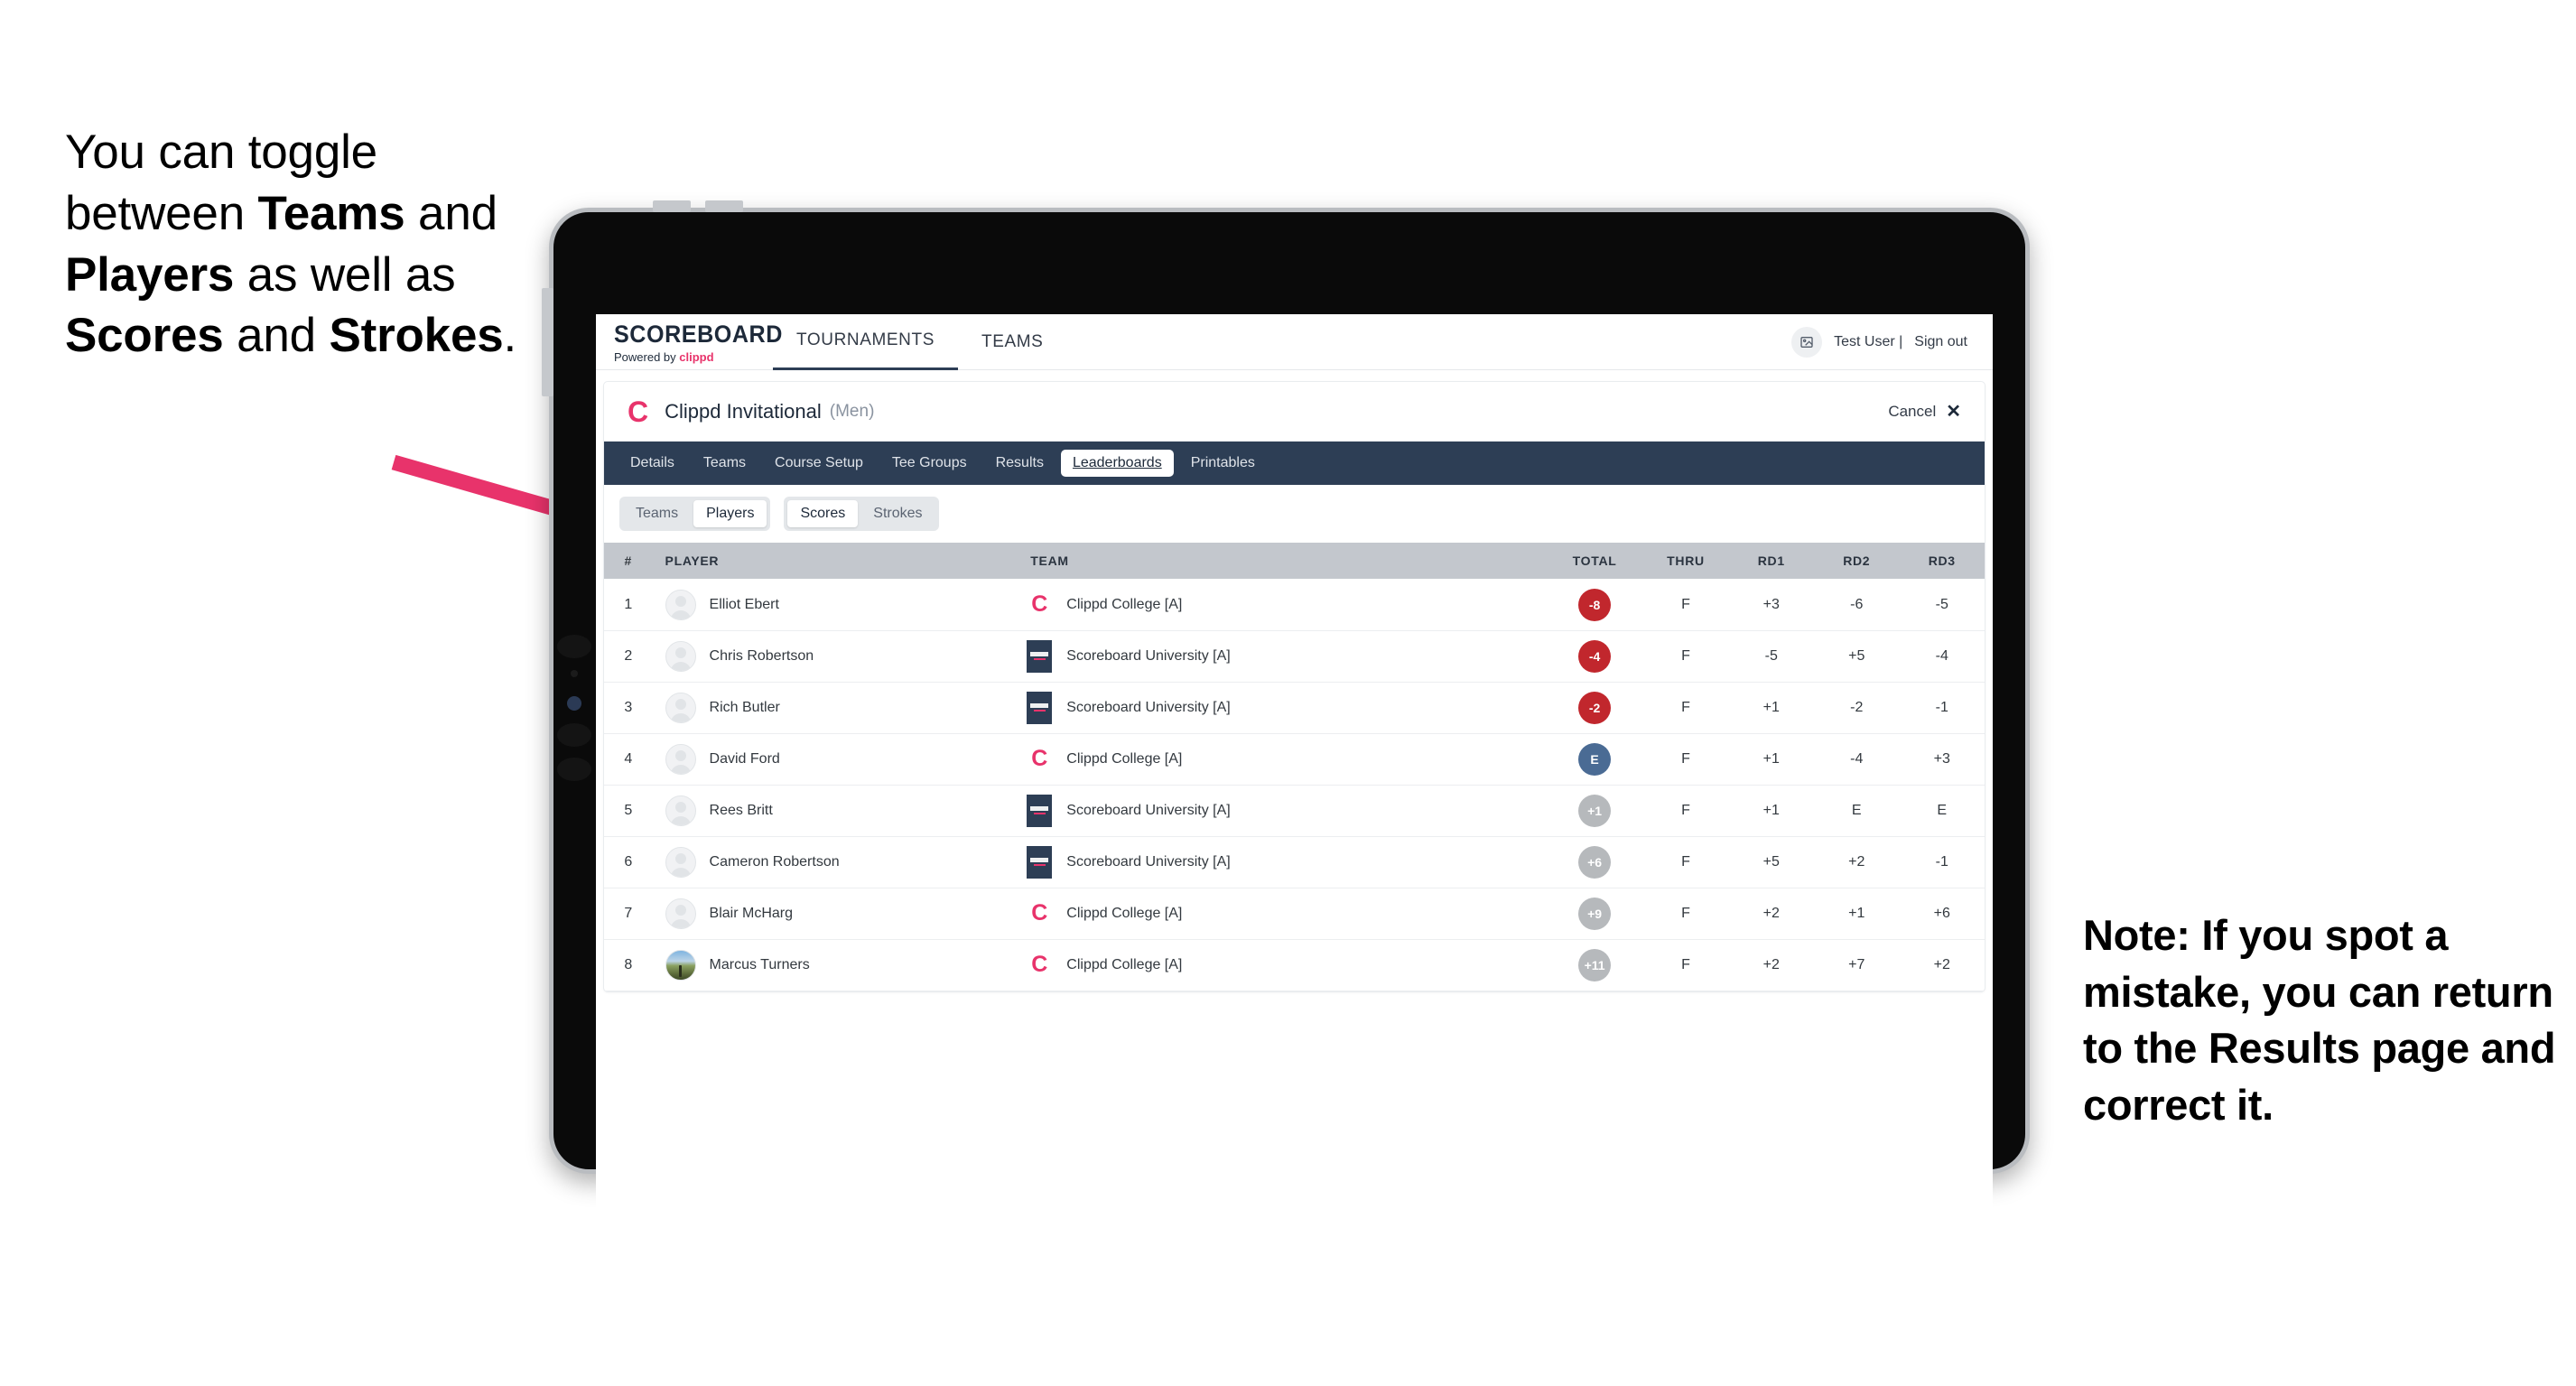 This screenshot has width=2576, height=1386. Describe the element at coordinates (1595, 913) in the screenshot. I see `total-score-badge: +9` at that location.